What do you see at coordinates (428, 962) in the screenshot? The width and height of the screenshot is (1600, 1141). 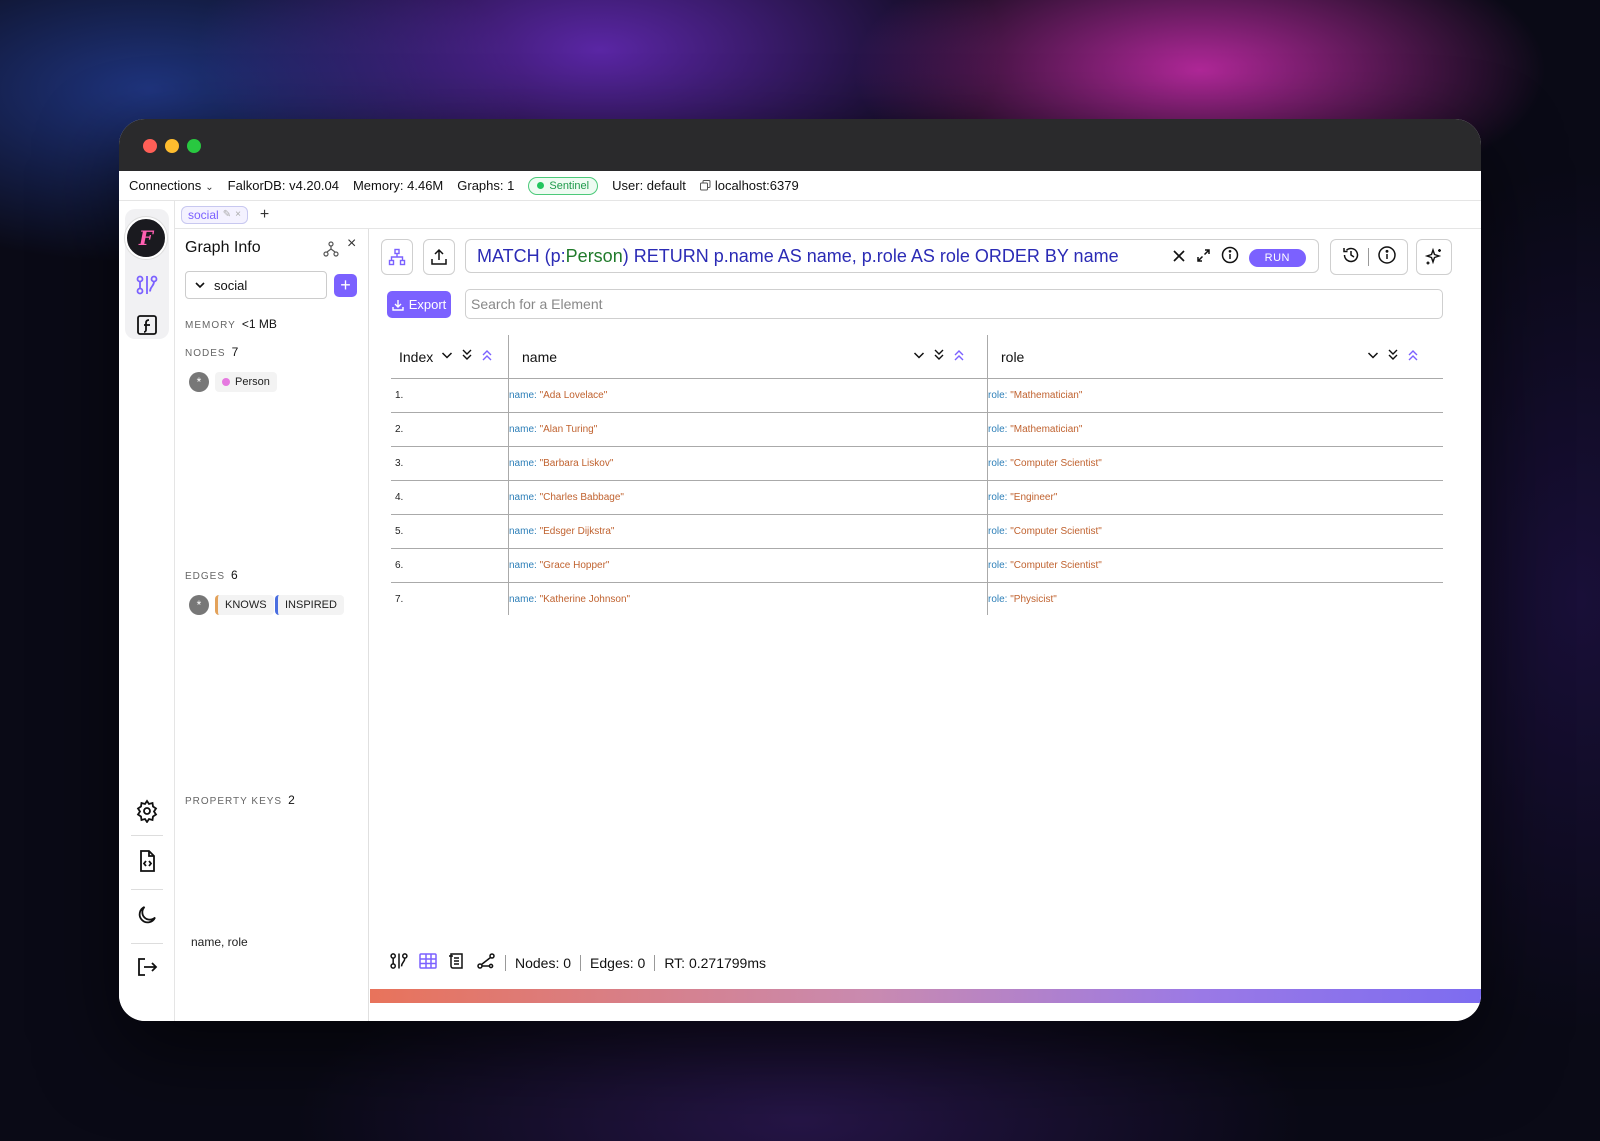 I see `table-view-icon` at bounding box center [428, 962].